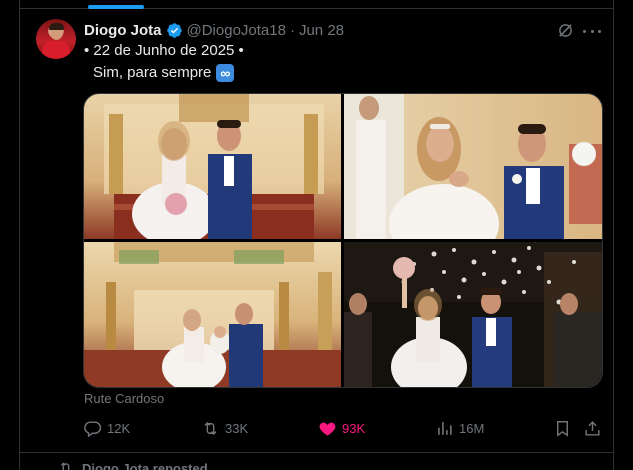 The width and height of the screenshot is (633, 470). Describe the element at coordinates (327, 429) in the screenshot. I see `heart-icon` at that location.